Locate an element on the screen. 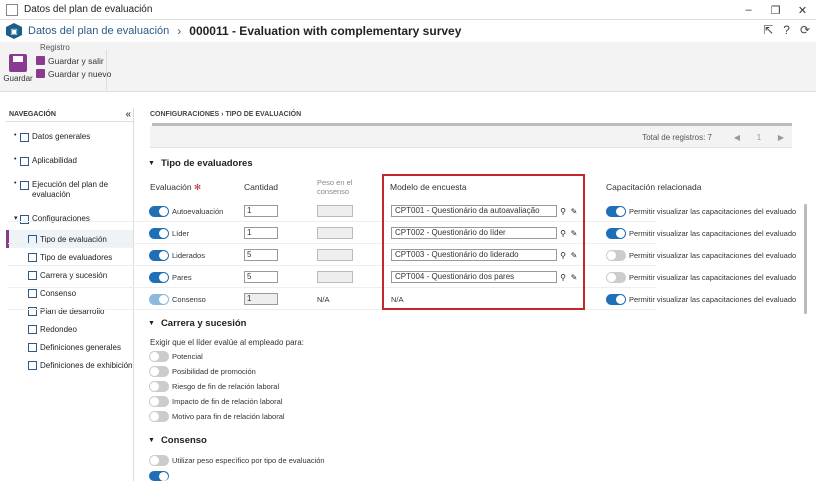  next-page-button: ▶ is located at coordinates (781, 137).